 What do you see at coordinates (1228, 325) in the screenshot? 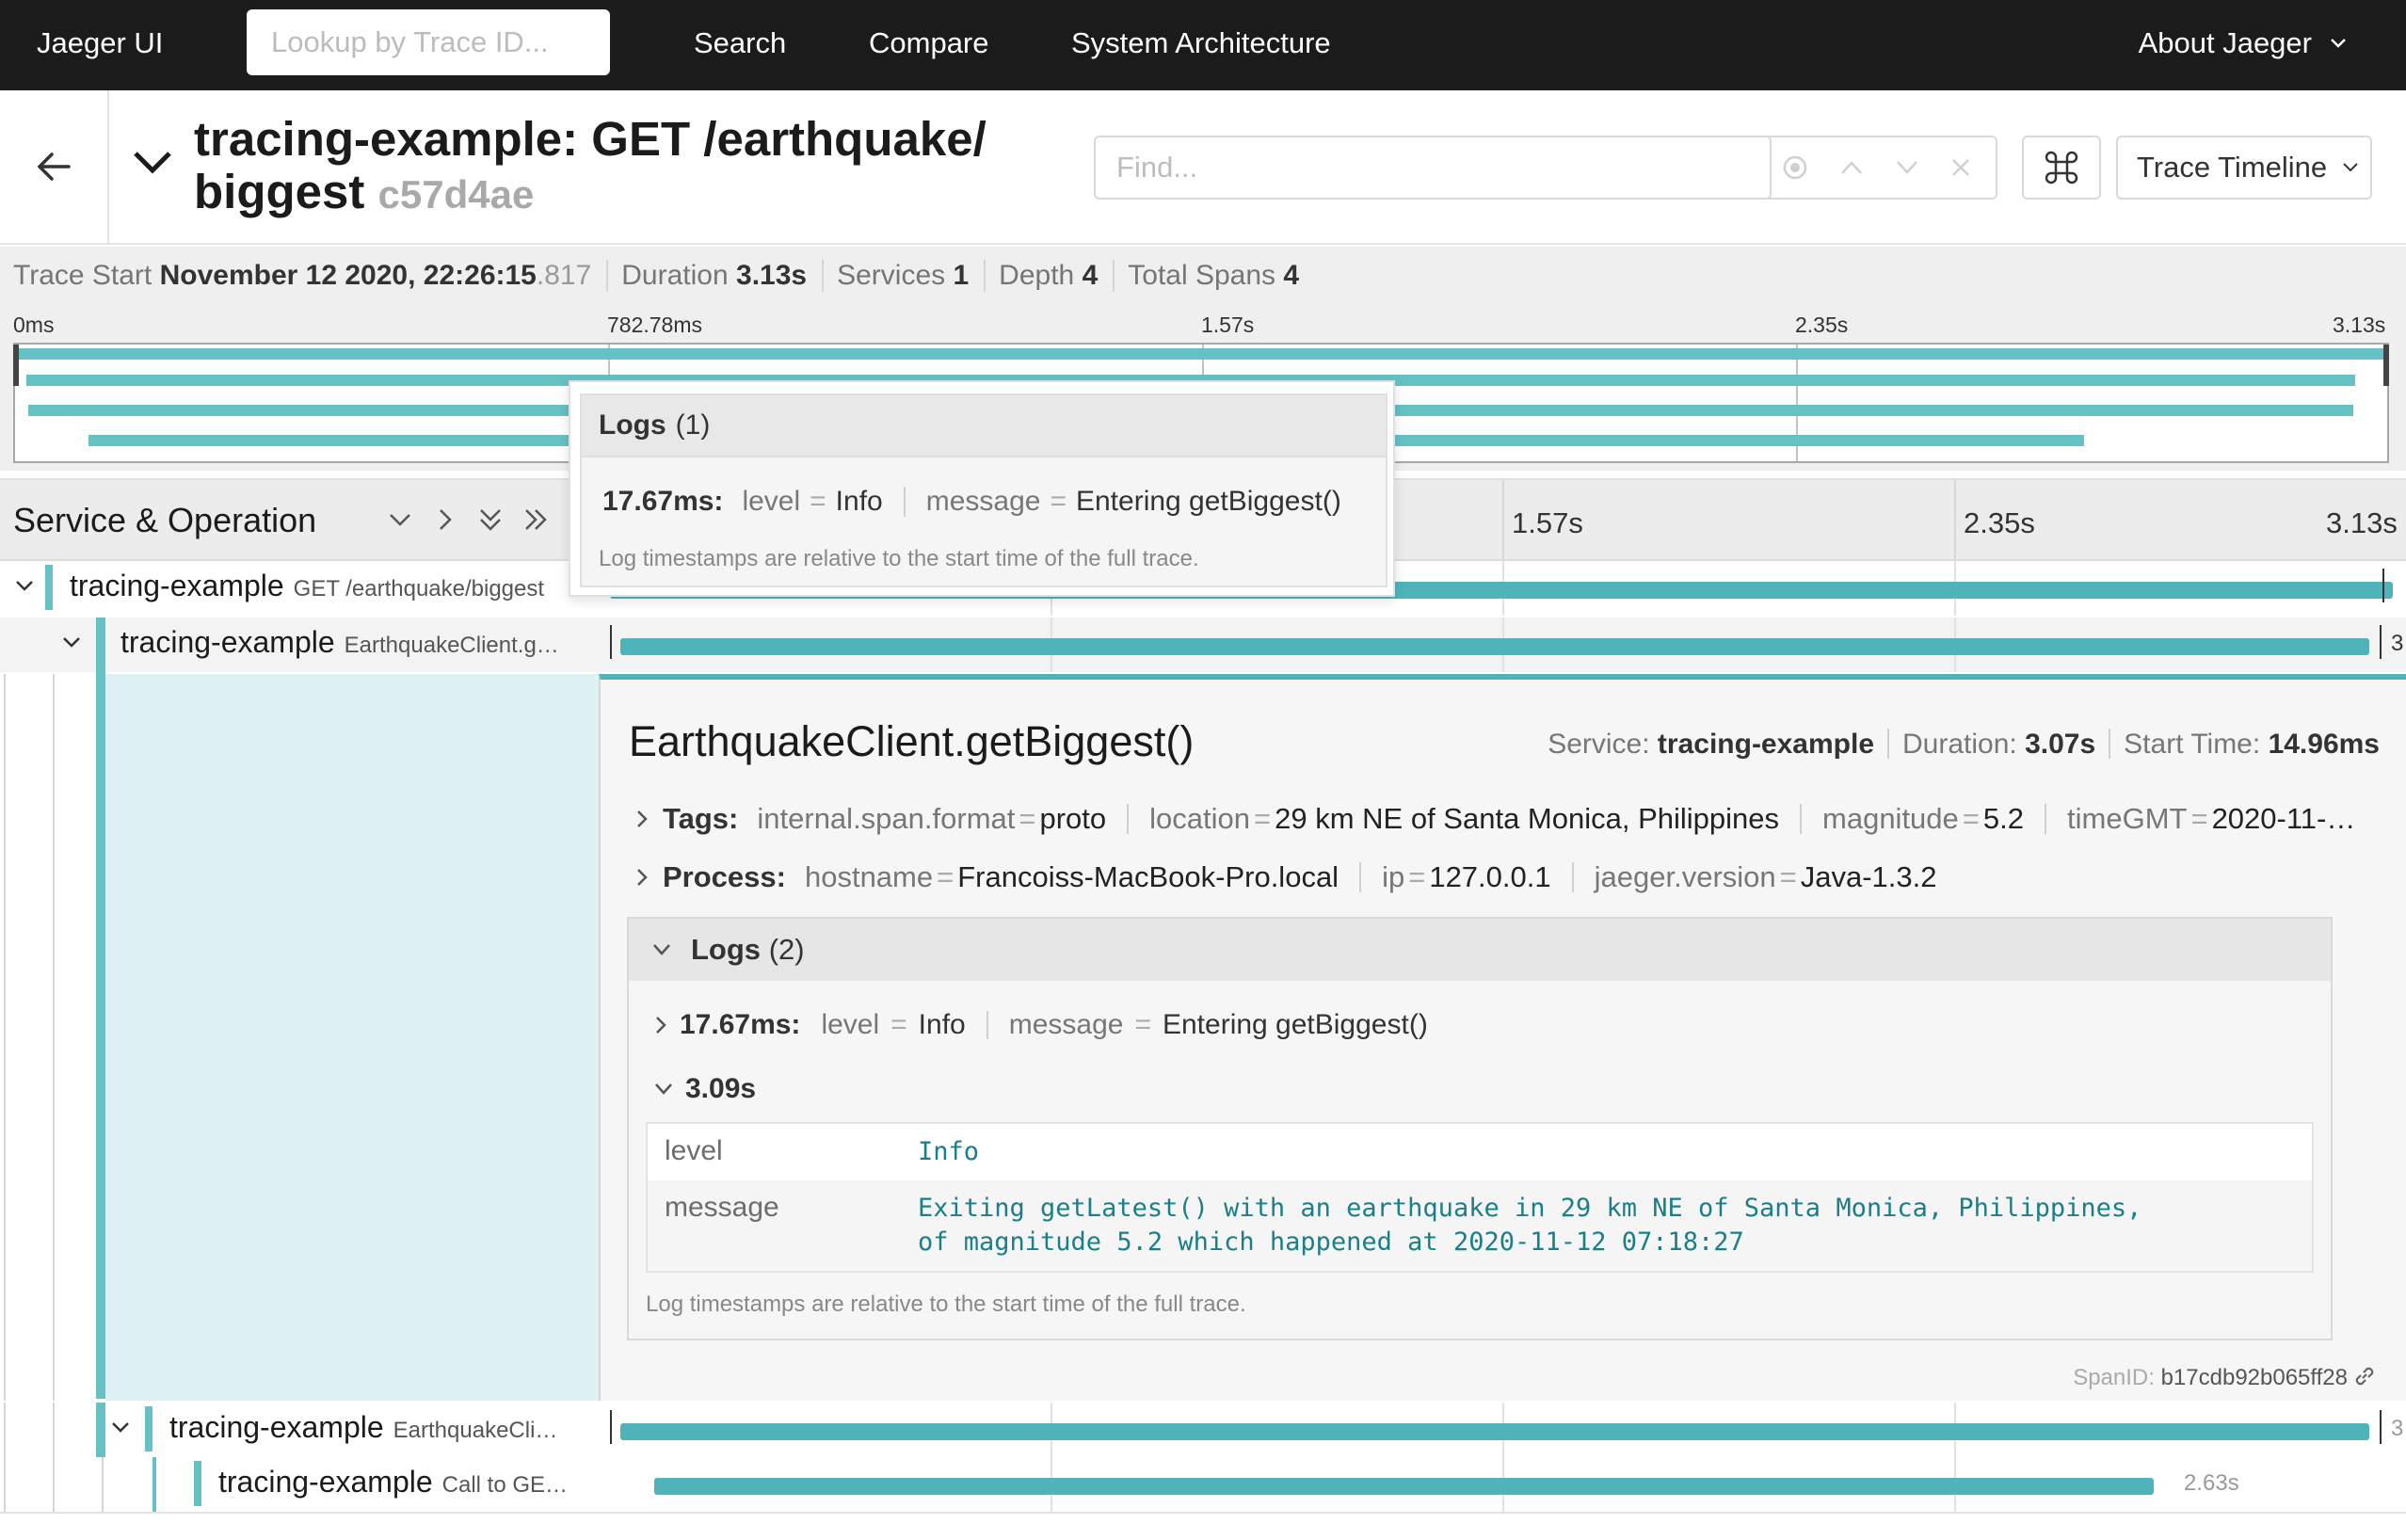
I see `minimap-tick: 1.57s` at bounding box center [1228, 325].